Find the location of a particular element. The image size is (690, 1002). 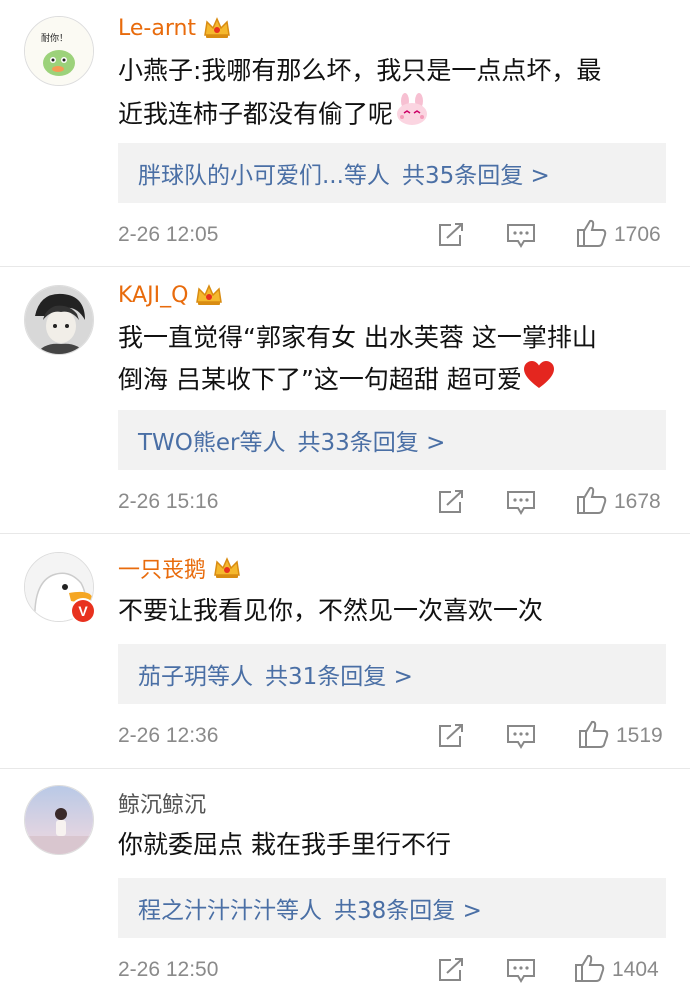

like-count: 1404 is located at coordinates (635, 969).